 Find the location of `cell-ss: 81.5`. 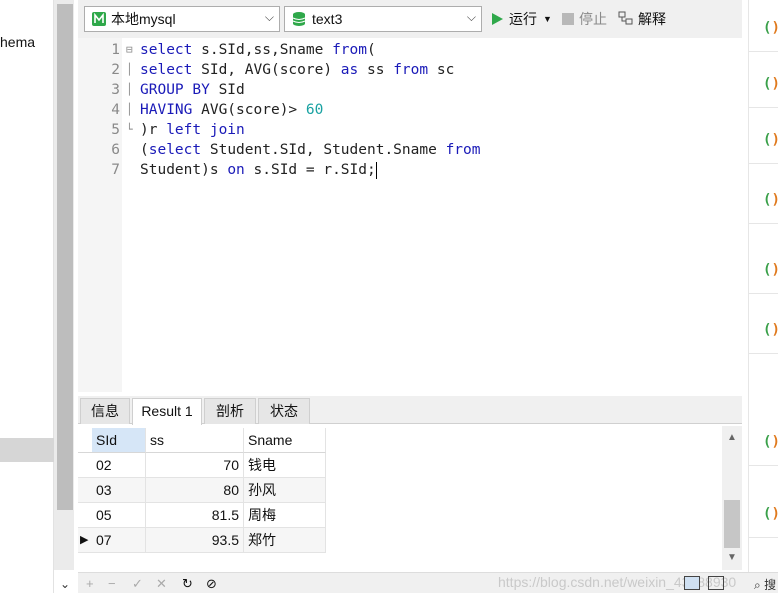

cell-ss: 81.5 is located at coordinates (195, 515).